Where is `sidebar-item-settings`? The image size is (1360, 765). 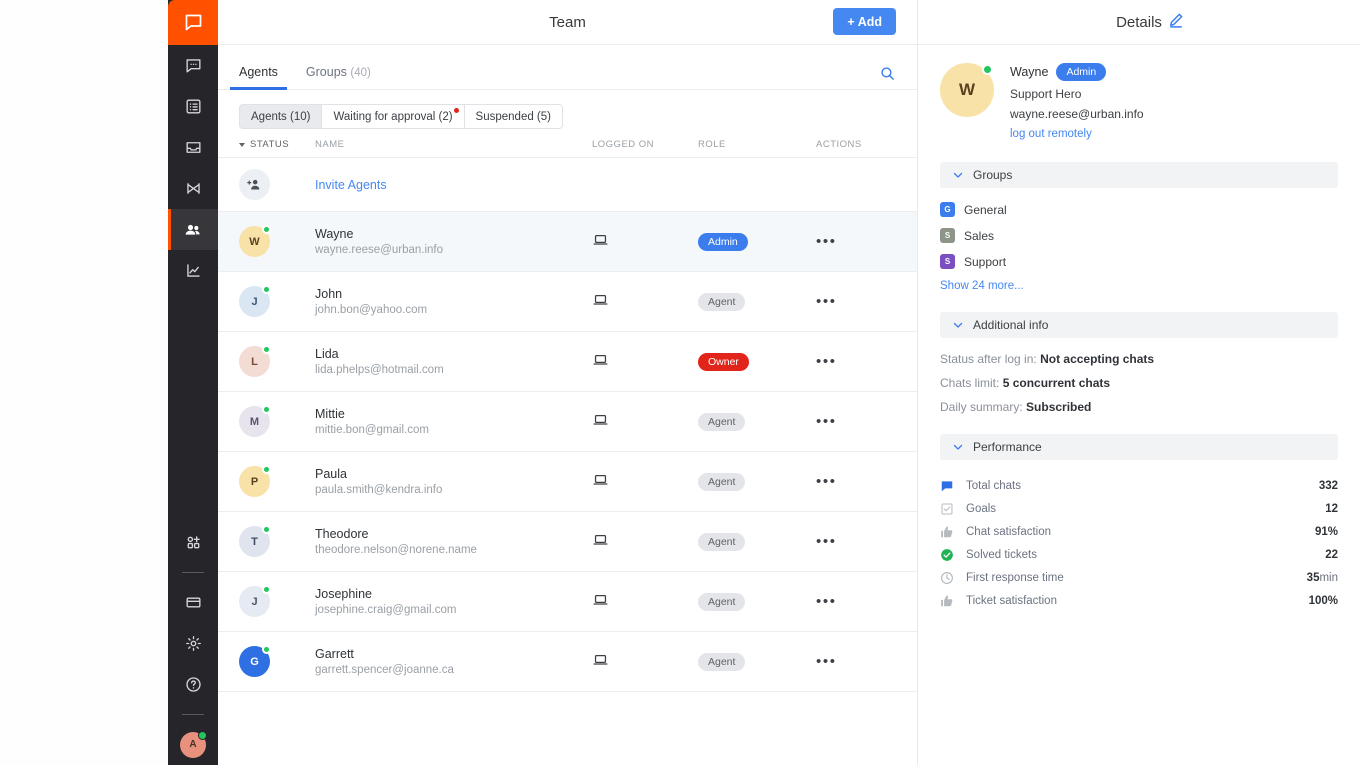
sidebar-item-settings is located at coordinates (193, 643).